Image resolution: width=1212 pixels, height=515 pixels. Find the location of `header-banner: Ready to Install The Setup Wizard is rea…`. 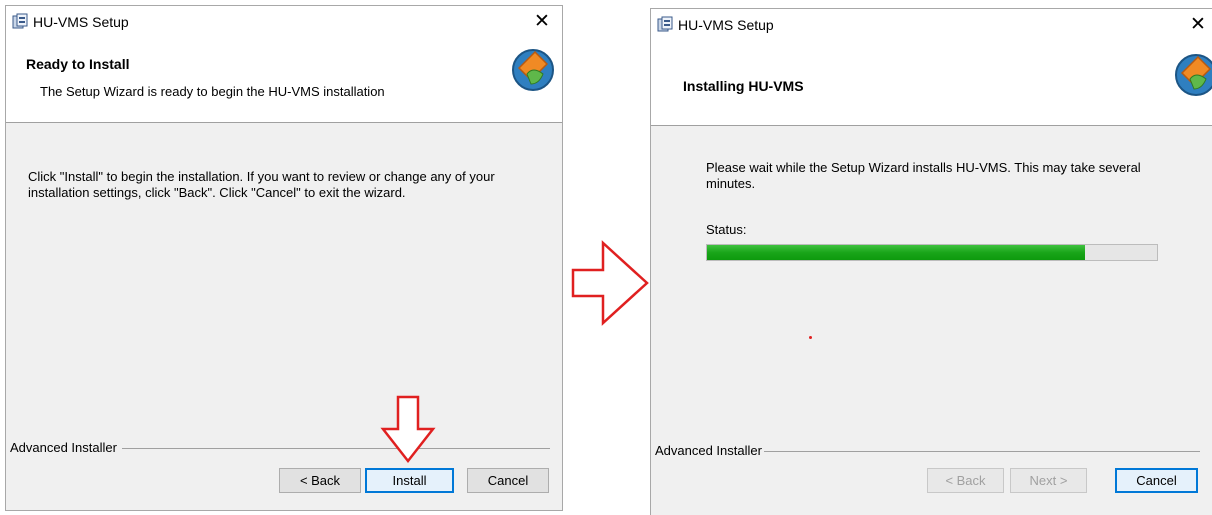

header-banner: Ready to Install The Setup Wizard is rea… is located at coordinates (284, 80).